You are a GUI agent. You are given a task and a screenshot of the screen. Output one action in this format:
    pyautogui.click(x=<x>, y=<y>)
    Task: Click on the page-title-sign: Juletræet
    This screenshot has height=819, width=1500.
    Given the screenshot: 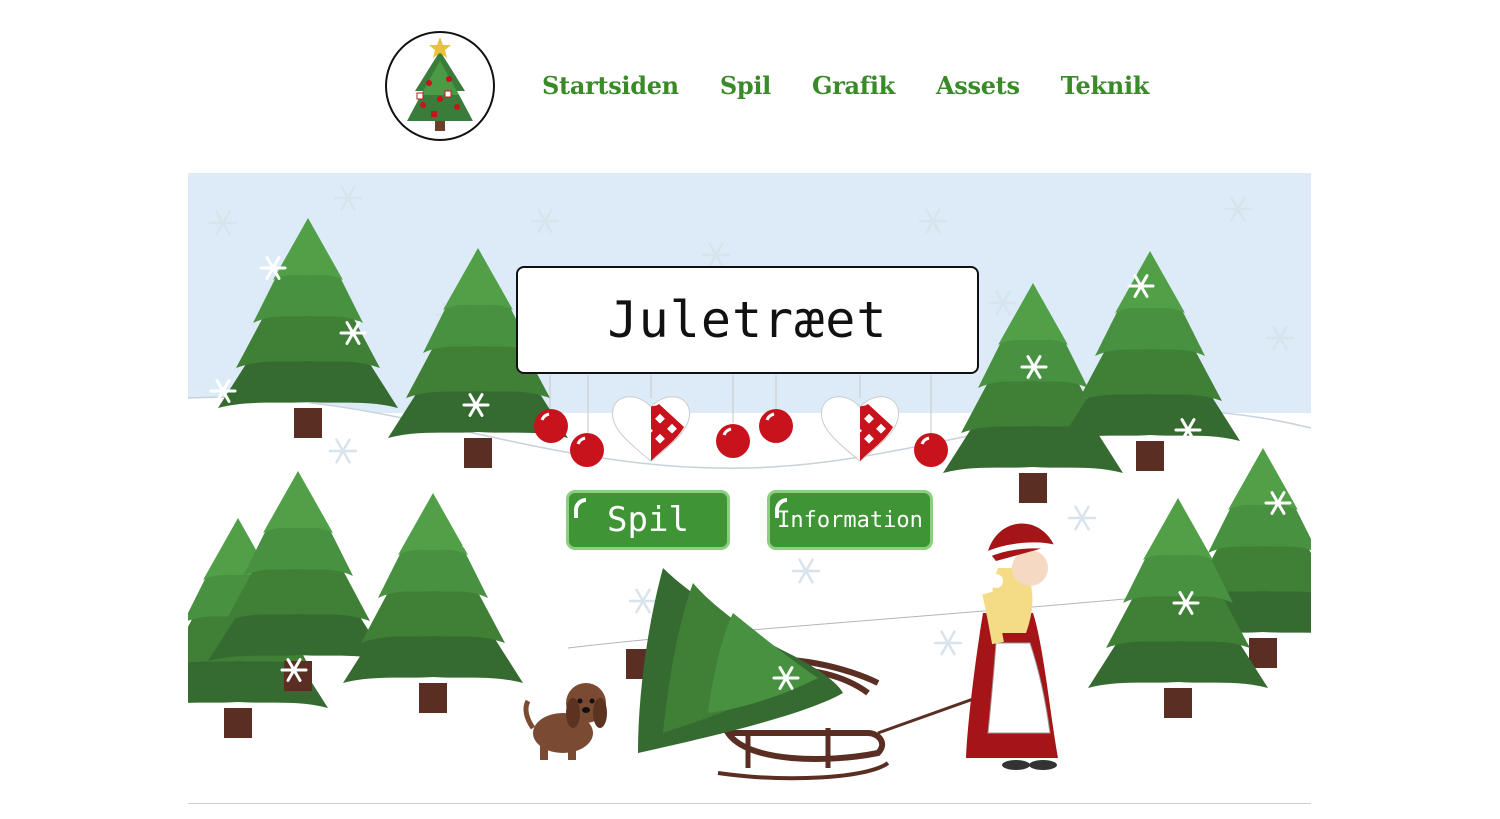 What is the action you would take?
    pyautogui.click(x=747, y=320)
    